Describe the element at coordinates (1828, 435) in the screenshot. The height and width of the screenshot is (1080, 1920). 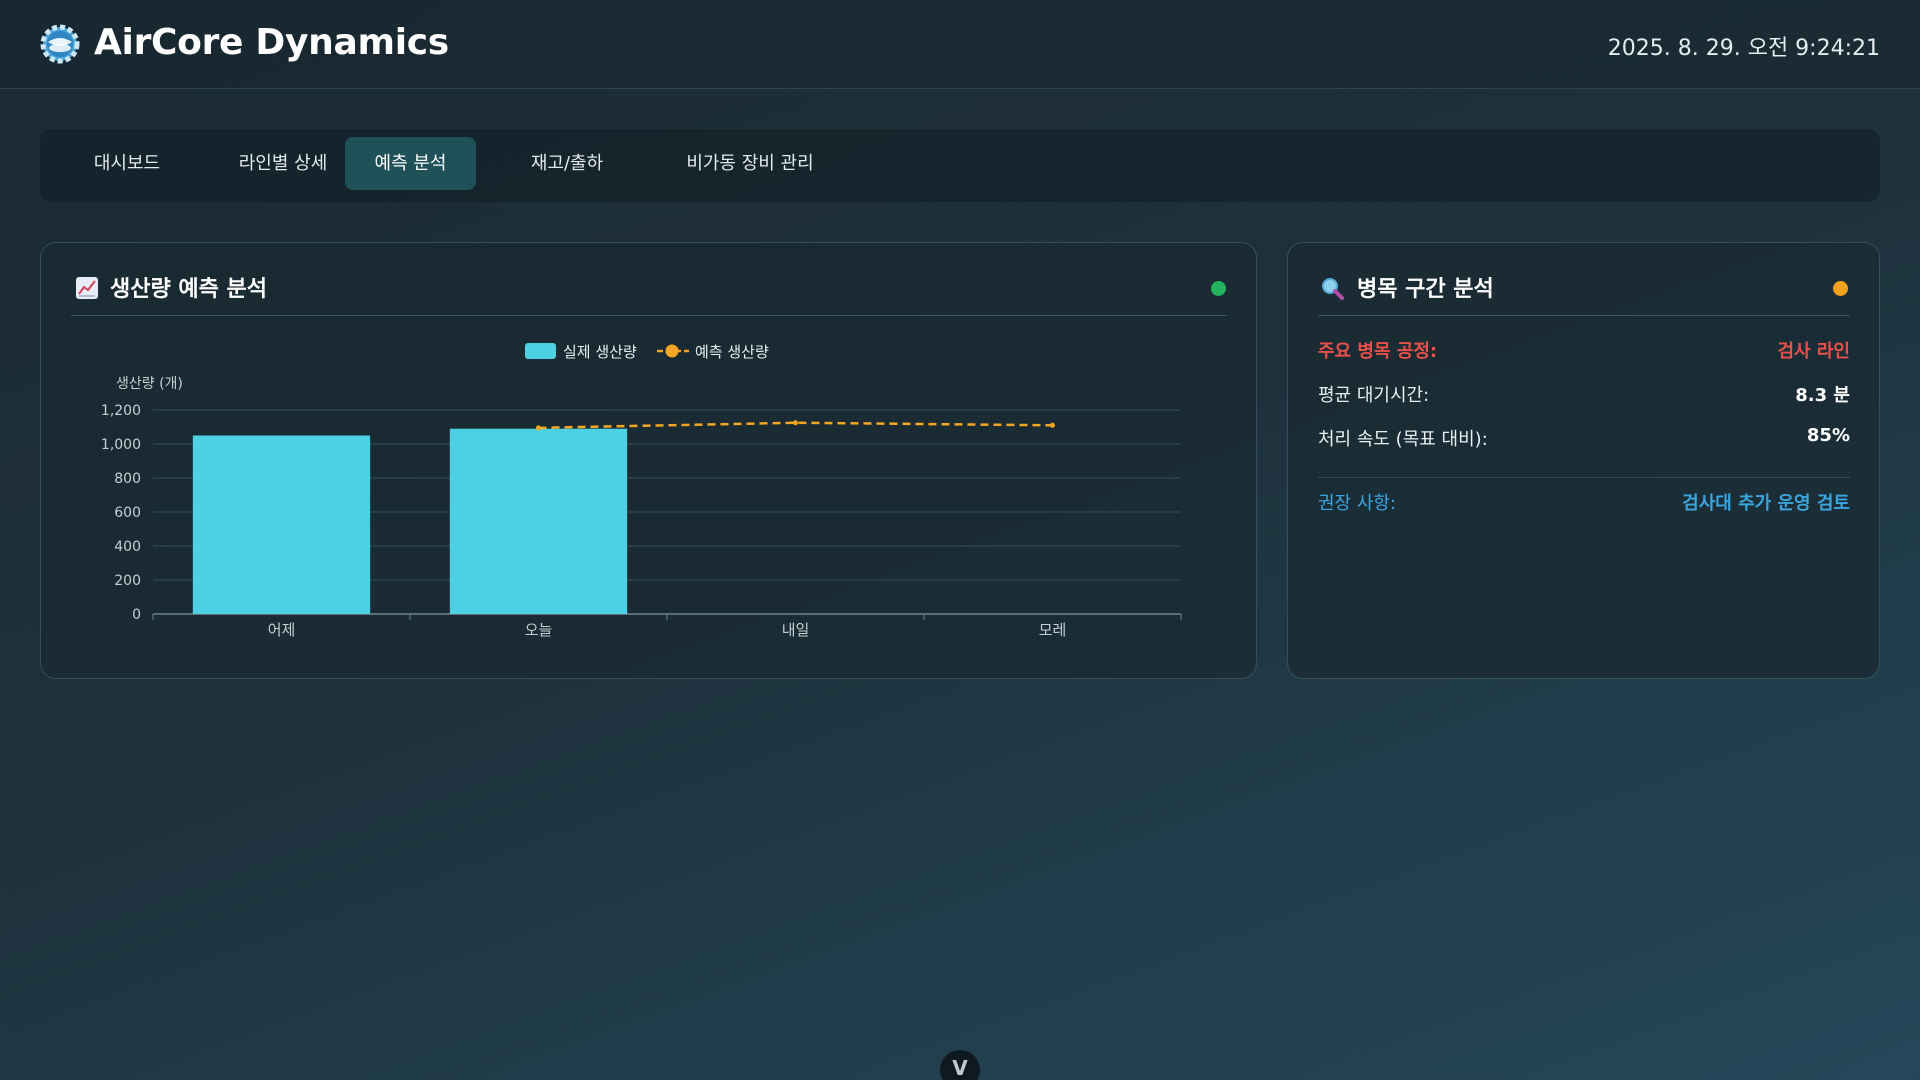
I see `row-value: 85%` at that location.